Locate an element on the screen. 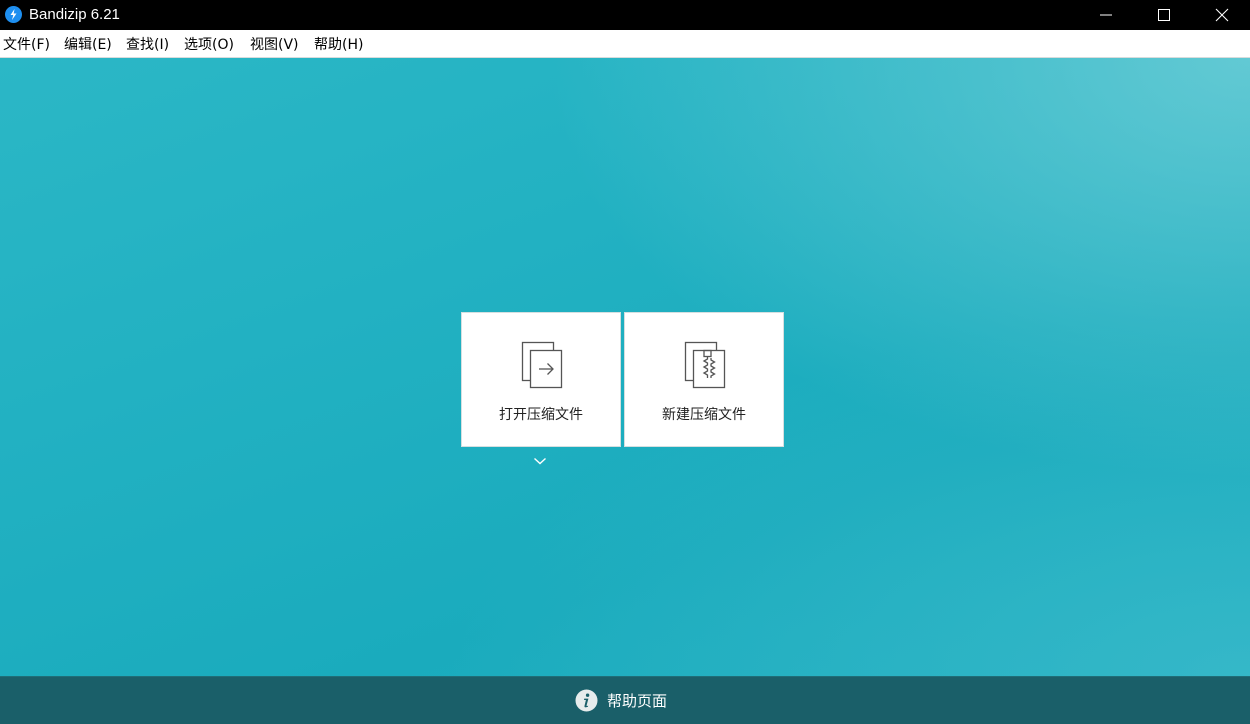  close-icon is located at coordinates (1222, 15).